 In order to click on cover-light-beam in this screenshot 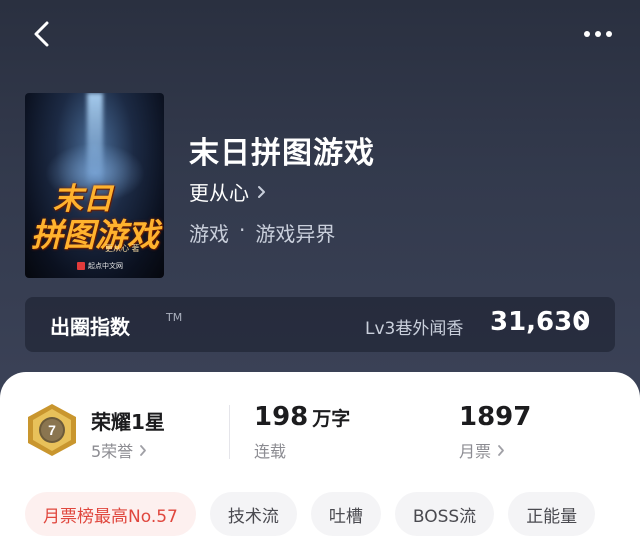, I will do `click(95, 138)`.